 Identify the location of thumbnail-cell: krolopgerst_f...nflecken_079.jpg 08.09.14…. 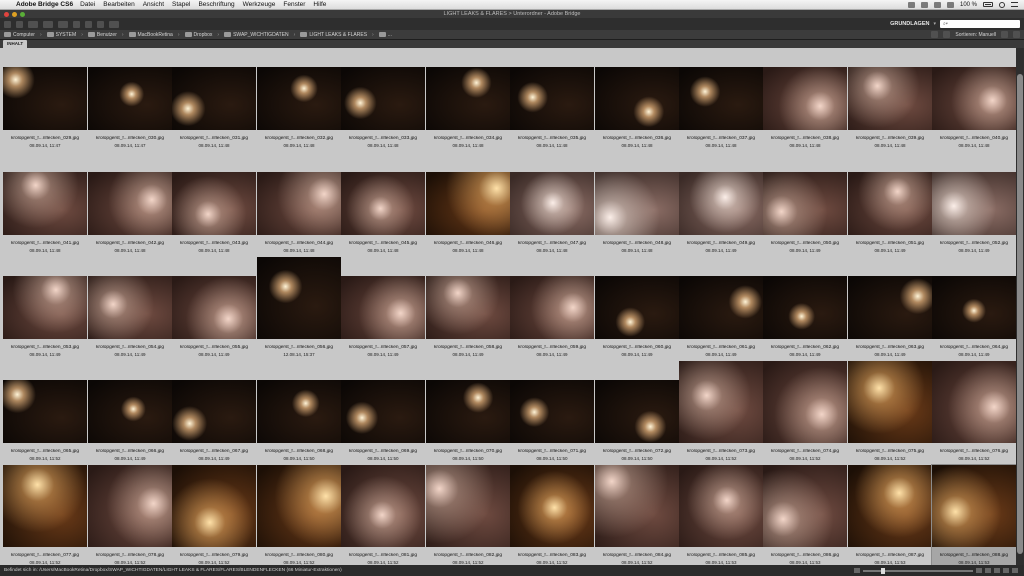
(214, 515).